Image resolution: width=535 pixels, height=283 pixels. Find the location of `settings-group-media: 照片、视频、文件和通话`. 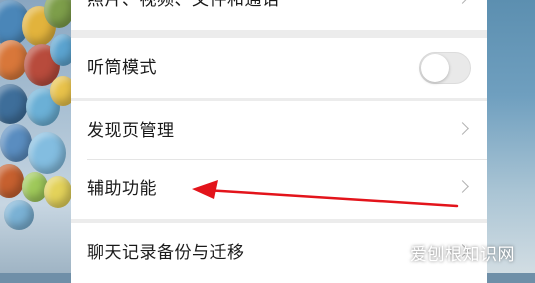

settings-group-media: 照片、视频、文件和通话 is located at coordinates (279, 15).